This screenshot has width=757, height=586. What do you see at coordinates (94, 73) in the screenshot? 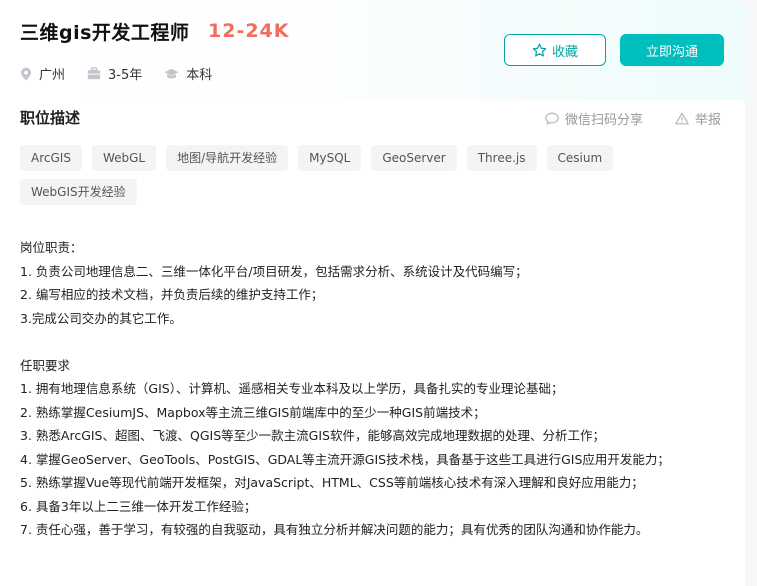
I see `briefcase-icon` at bounding box center [94, 73].